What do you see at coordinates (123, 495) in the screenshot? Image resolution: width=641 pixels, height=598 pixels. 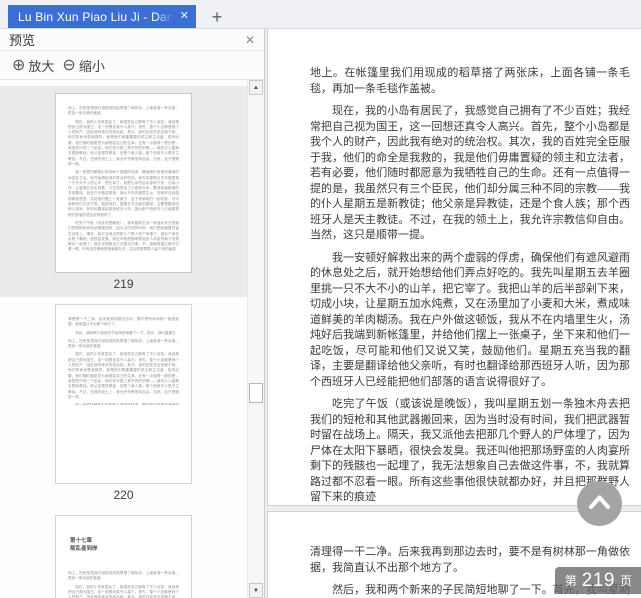 I see `thumbnail-page-number: 220` at bounding box center [123, 495].